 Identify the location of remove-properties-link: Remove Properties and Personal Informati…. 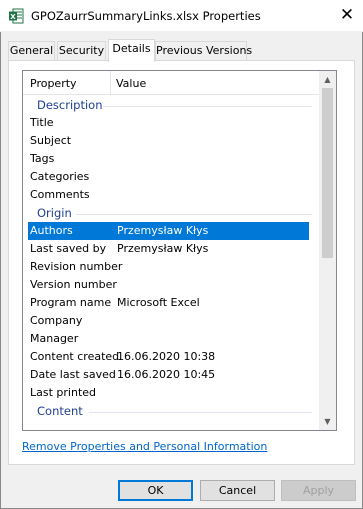
(144, 446).